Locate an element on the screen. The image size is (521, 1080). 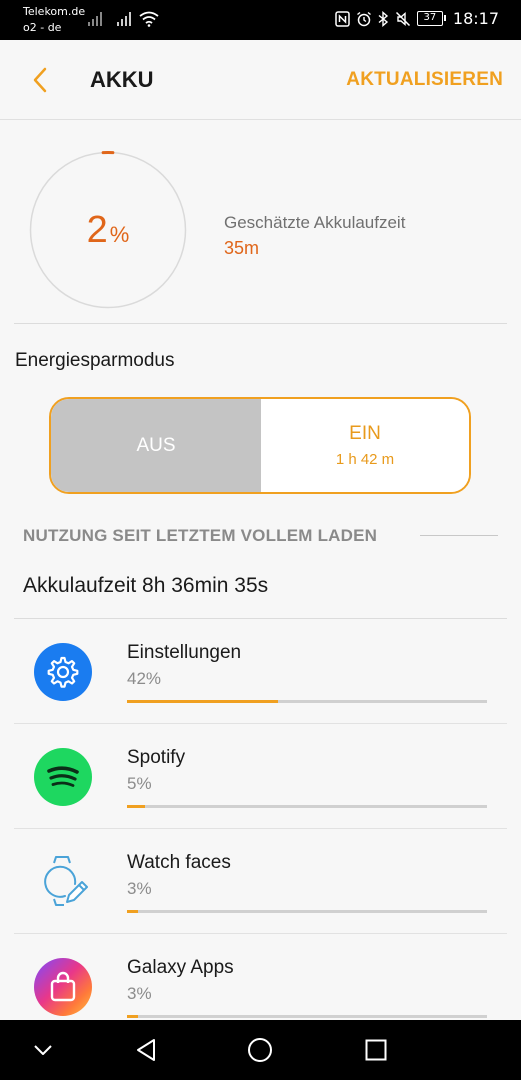
power-saving-off-option: AUS is located at coordinates (156, 445).